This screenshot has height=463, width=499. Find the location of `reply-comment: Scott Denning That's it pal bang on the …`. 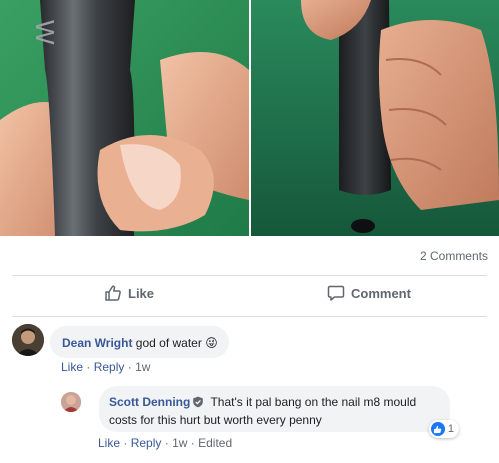

reply-comment: Scott Denning That's it pal bang on the … is located at coordinates (260, 412).